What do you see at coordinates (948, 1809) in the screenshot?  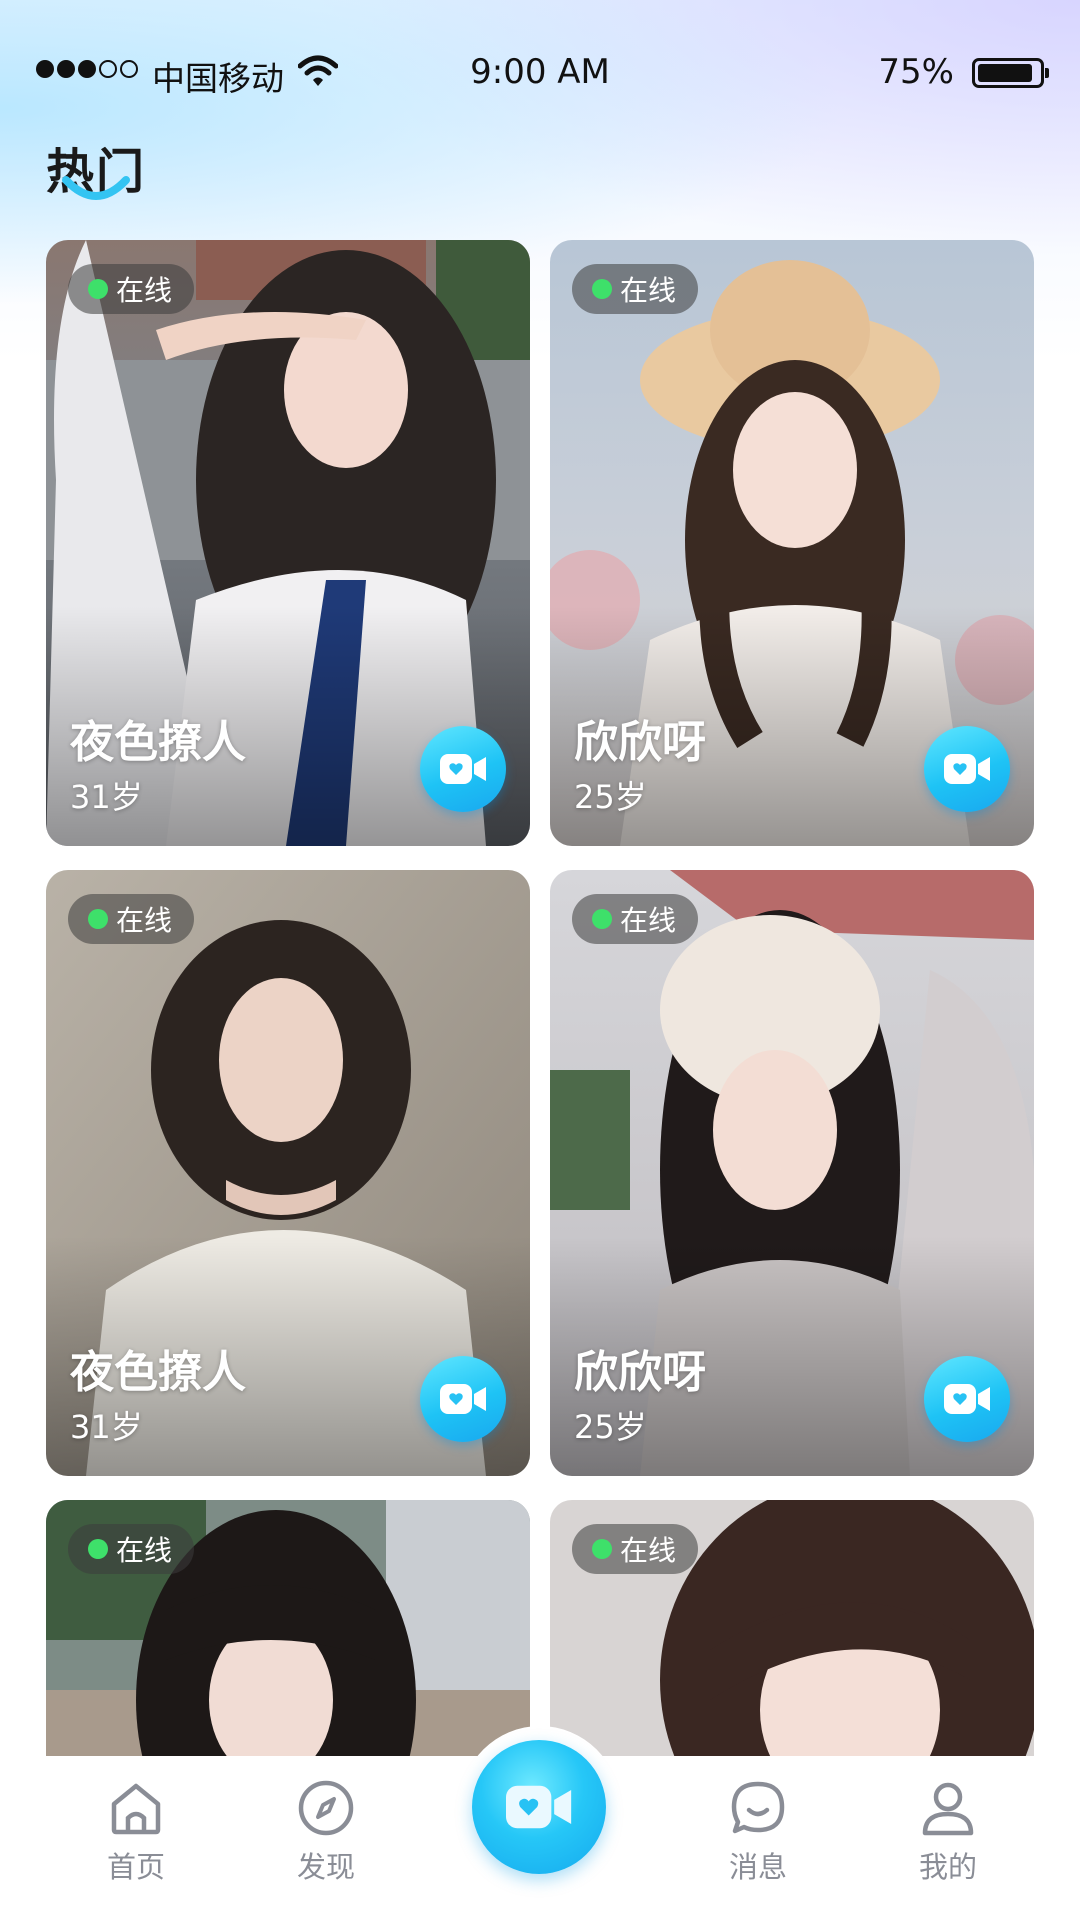 I see `user-icon` at bounding box center [948, 1809].